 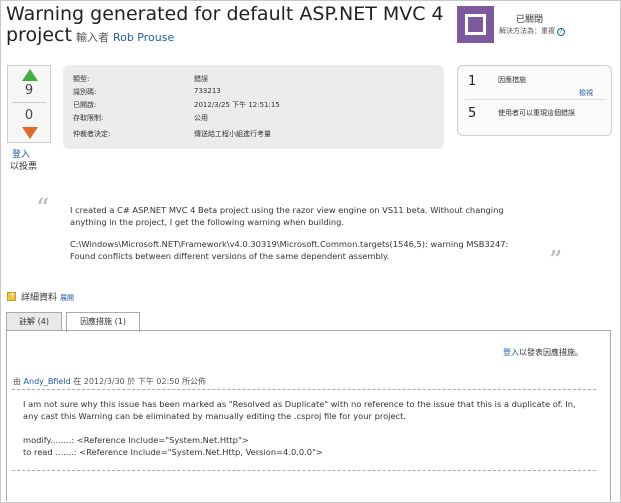 What do you see at coordinates (172, 134) in the screenshot?
I see `detail-row-moderator: 仲裁者決定: 傳送給工程小組進行考量` at bounding box center [172, 134].